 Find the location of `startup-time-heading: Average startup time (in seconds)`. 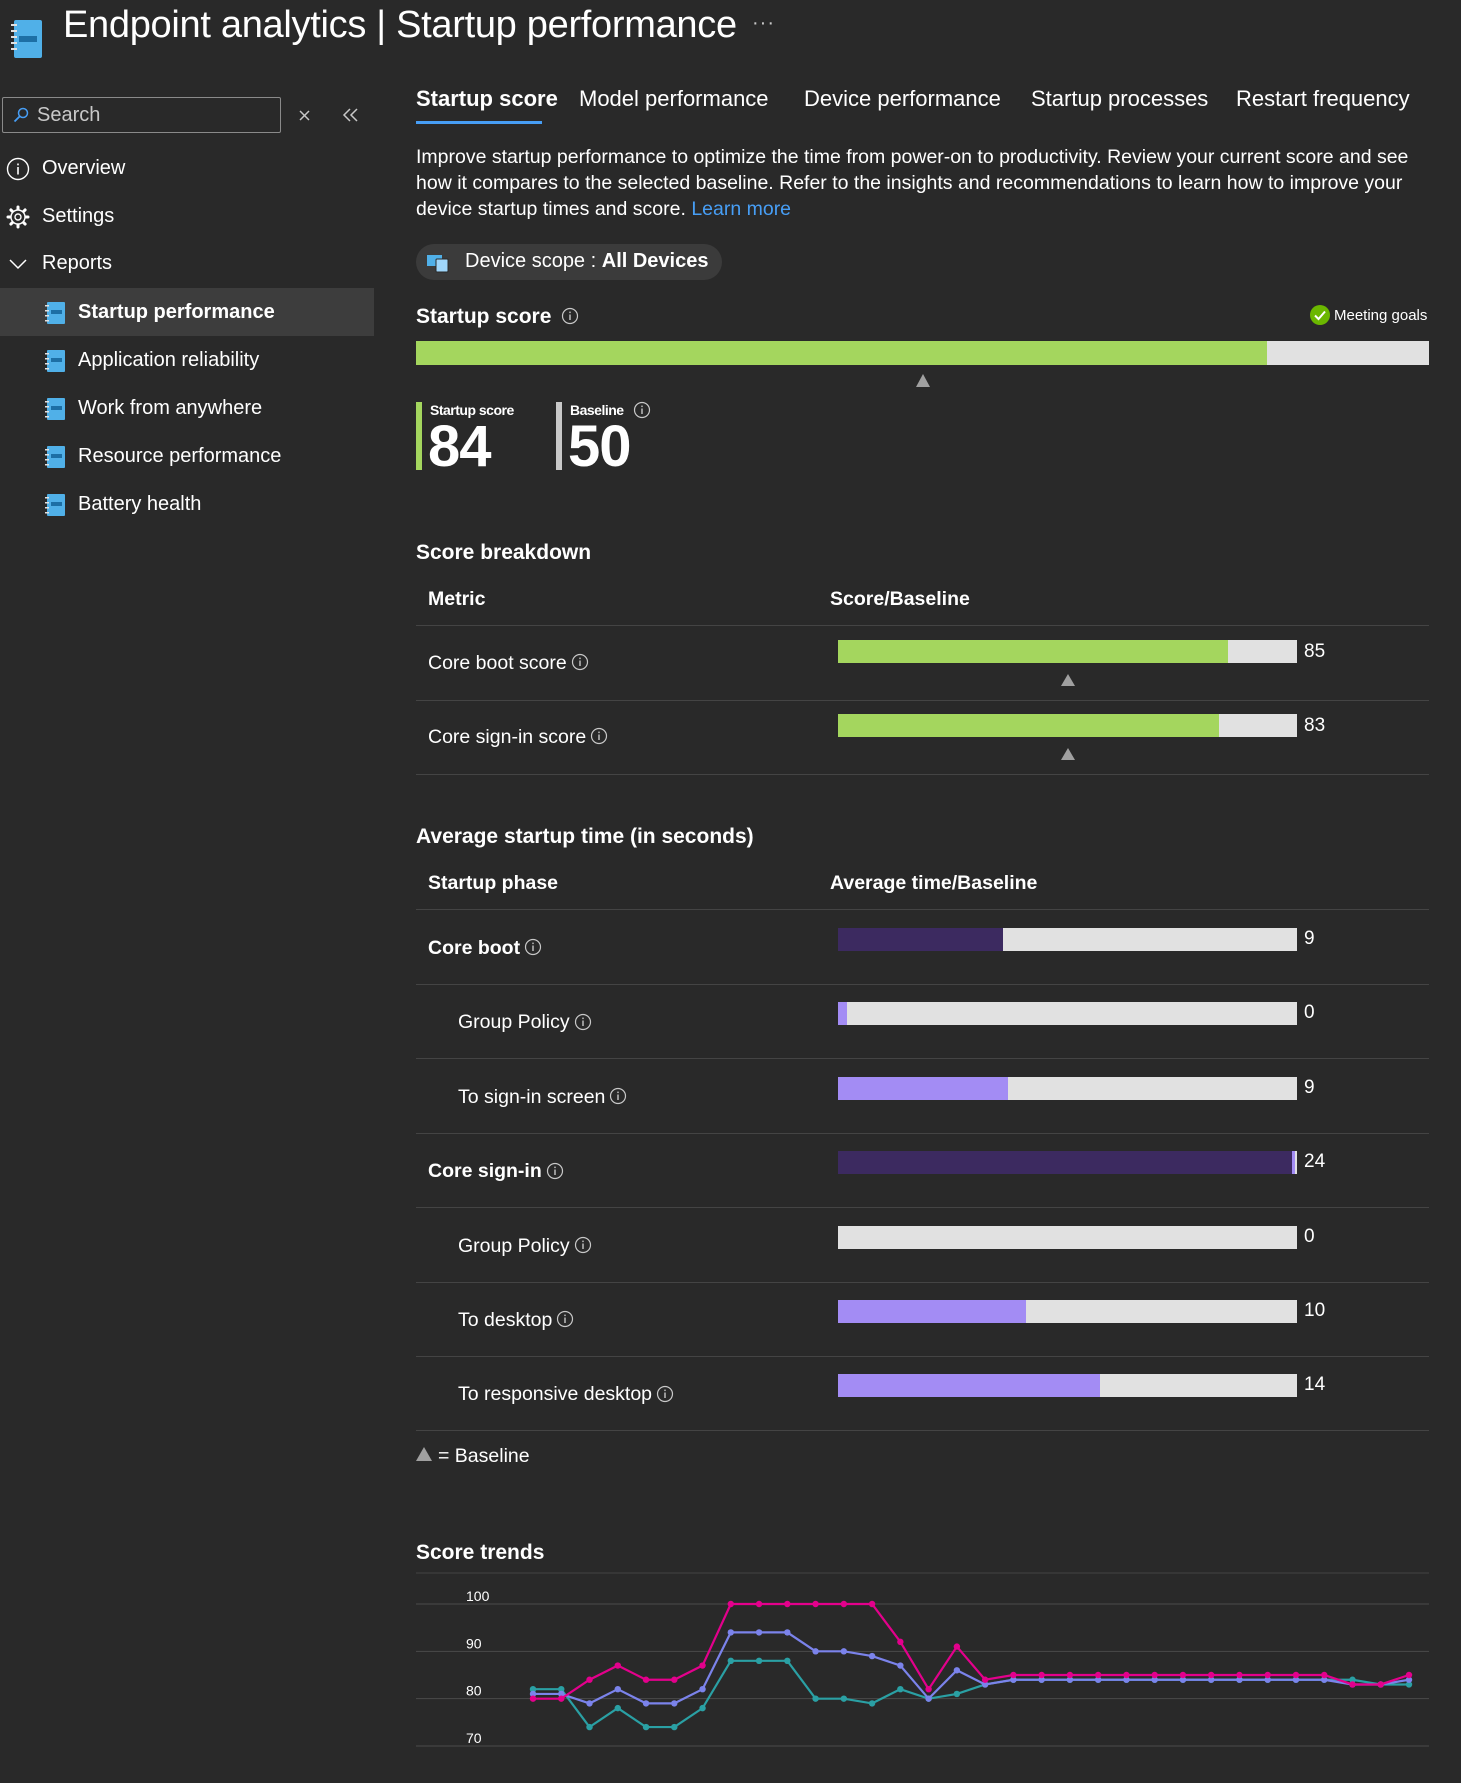

startup-time-heading: Average startup time (in seconds) is located at coordinates (585, 836).